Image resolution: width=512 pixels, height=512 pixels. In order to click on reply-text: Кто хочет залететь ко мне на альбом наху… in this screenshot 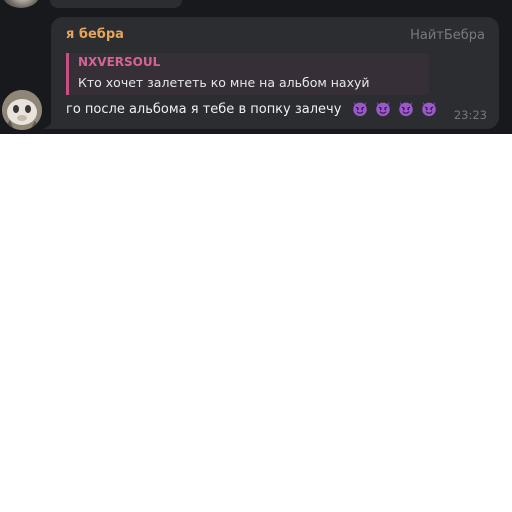, I will do `click(224, 82)`.